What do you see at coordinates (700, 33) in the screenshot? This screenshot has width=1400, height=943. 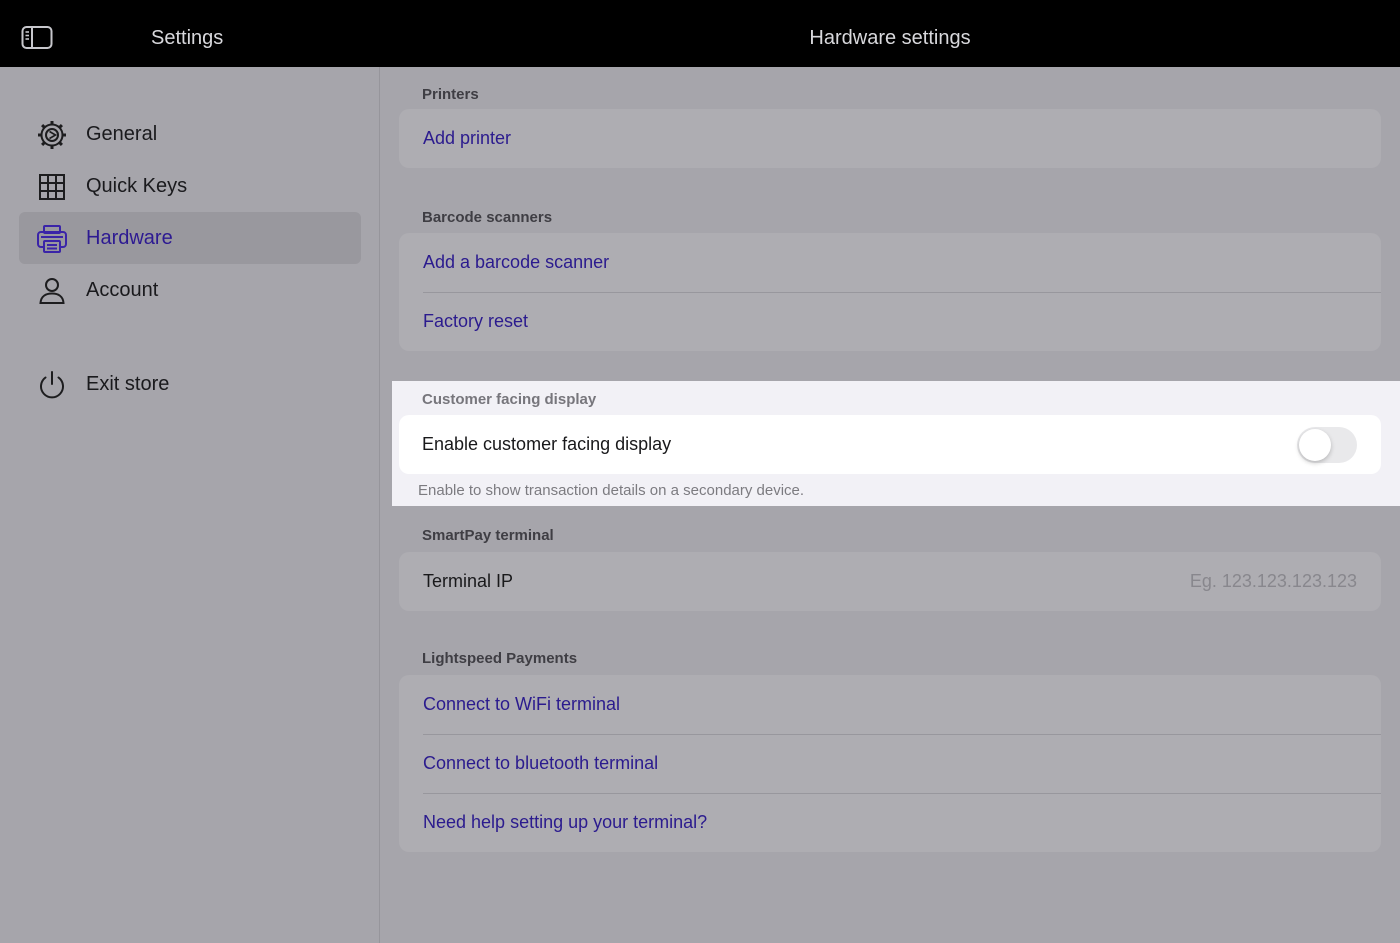 I see `top-bar: Settings Hardware settings` at bounding box center [700, 33].